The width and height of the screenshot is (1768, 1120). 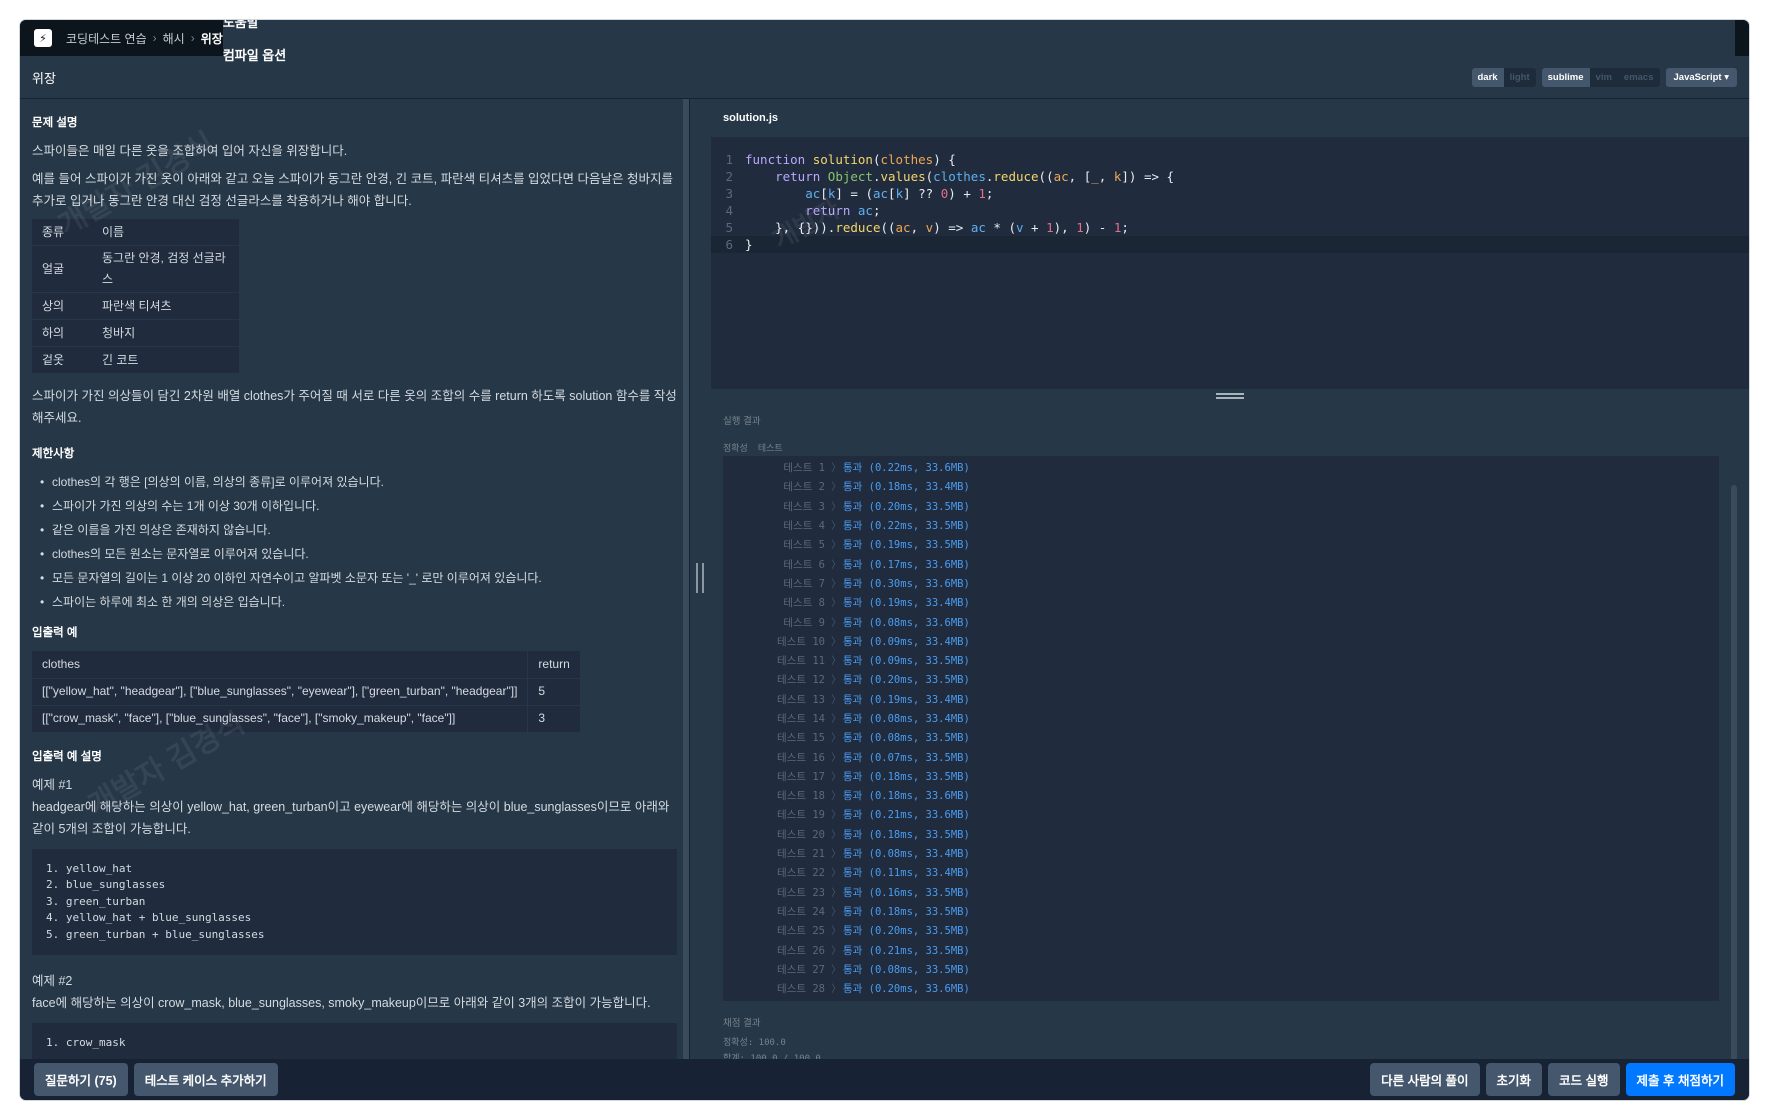 I want to click on table-row: 상의 파란색 티셔츠, so click(x=135, y=306).